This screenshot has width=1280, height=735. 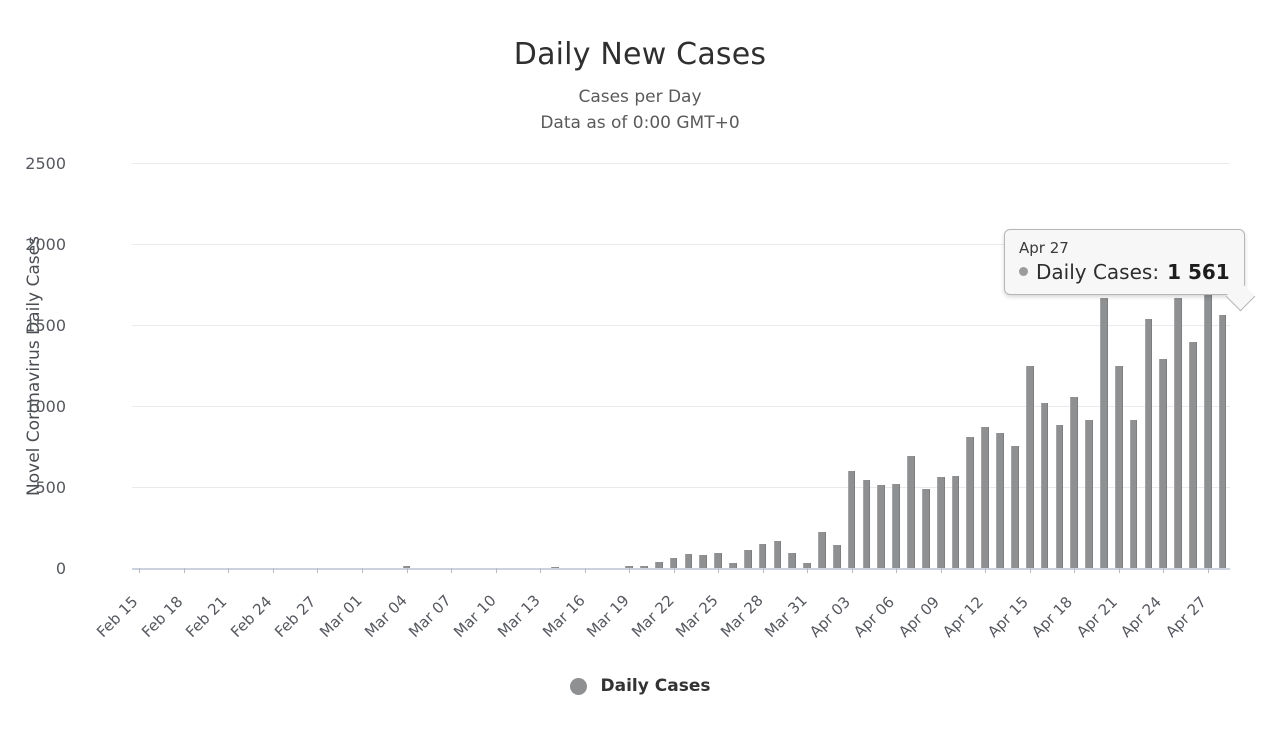 I want to click on x-axis-tick-label: Mar 07, so click(x=430, y=616).